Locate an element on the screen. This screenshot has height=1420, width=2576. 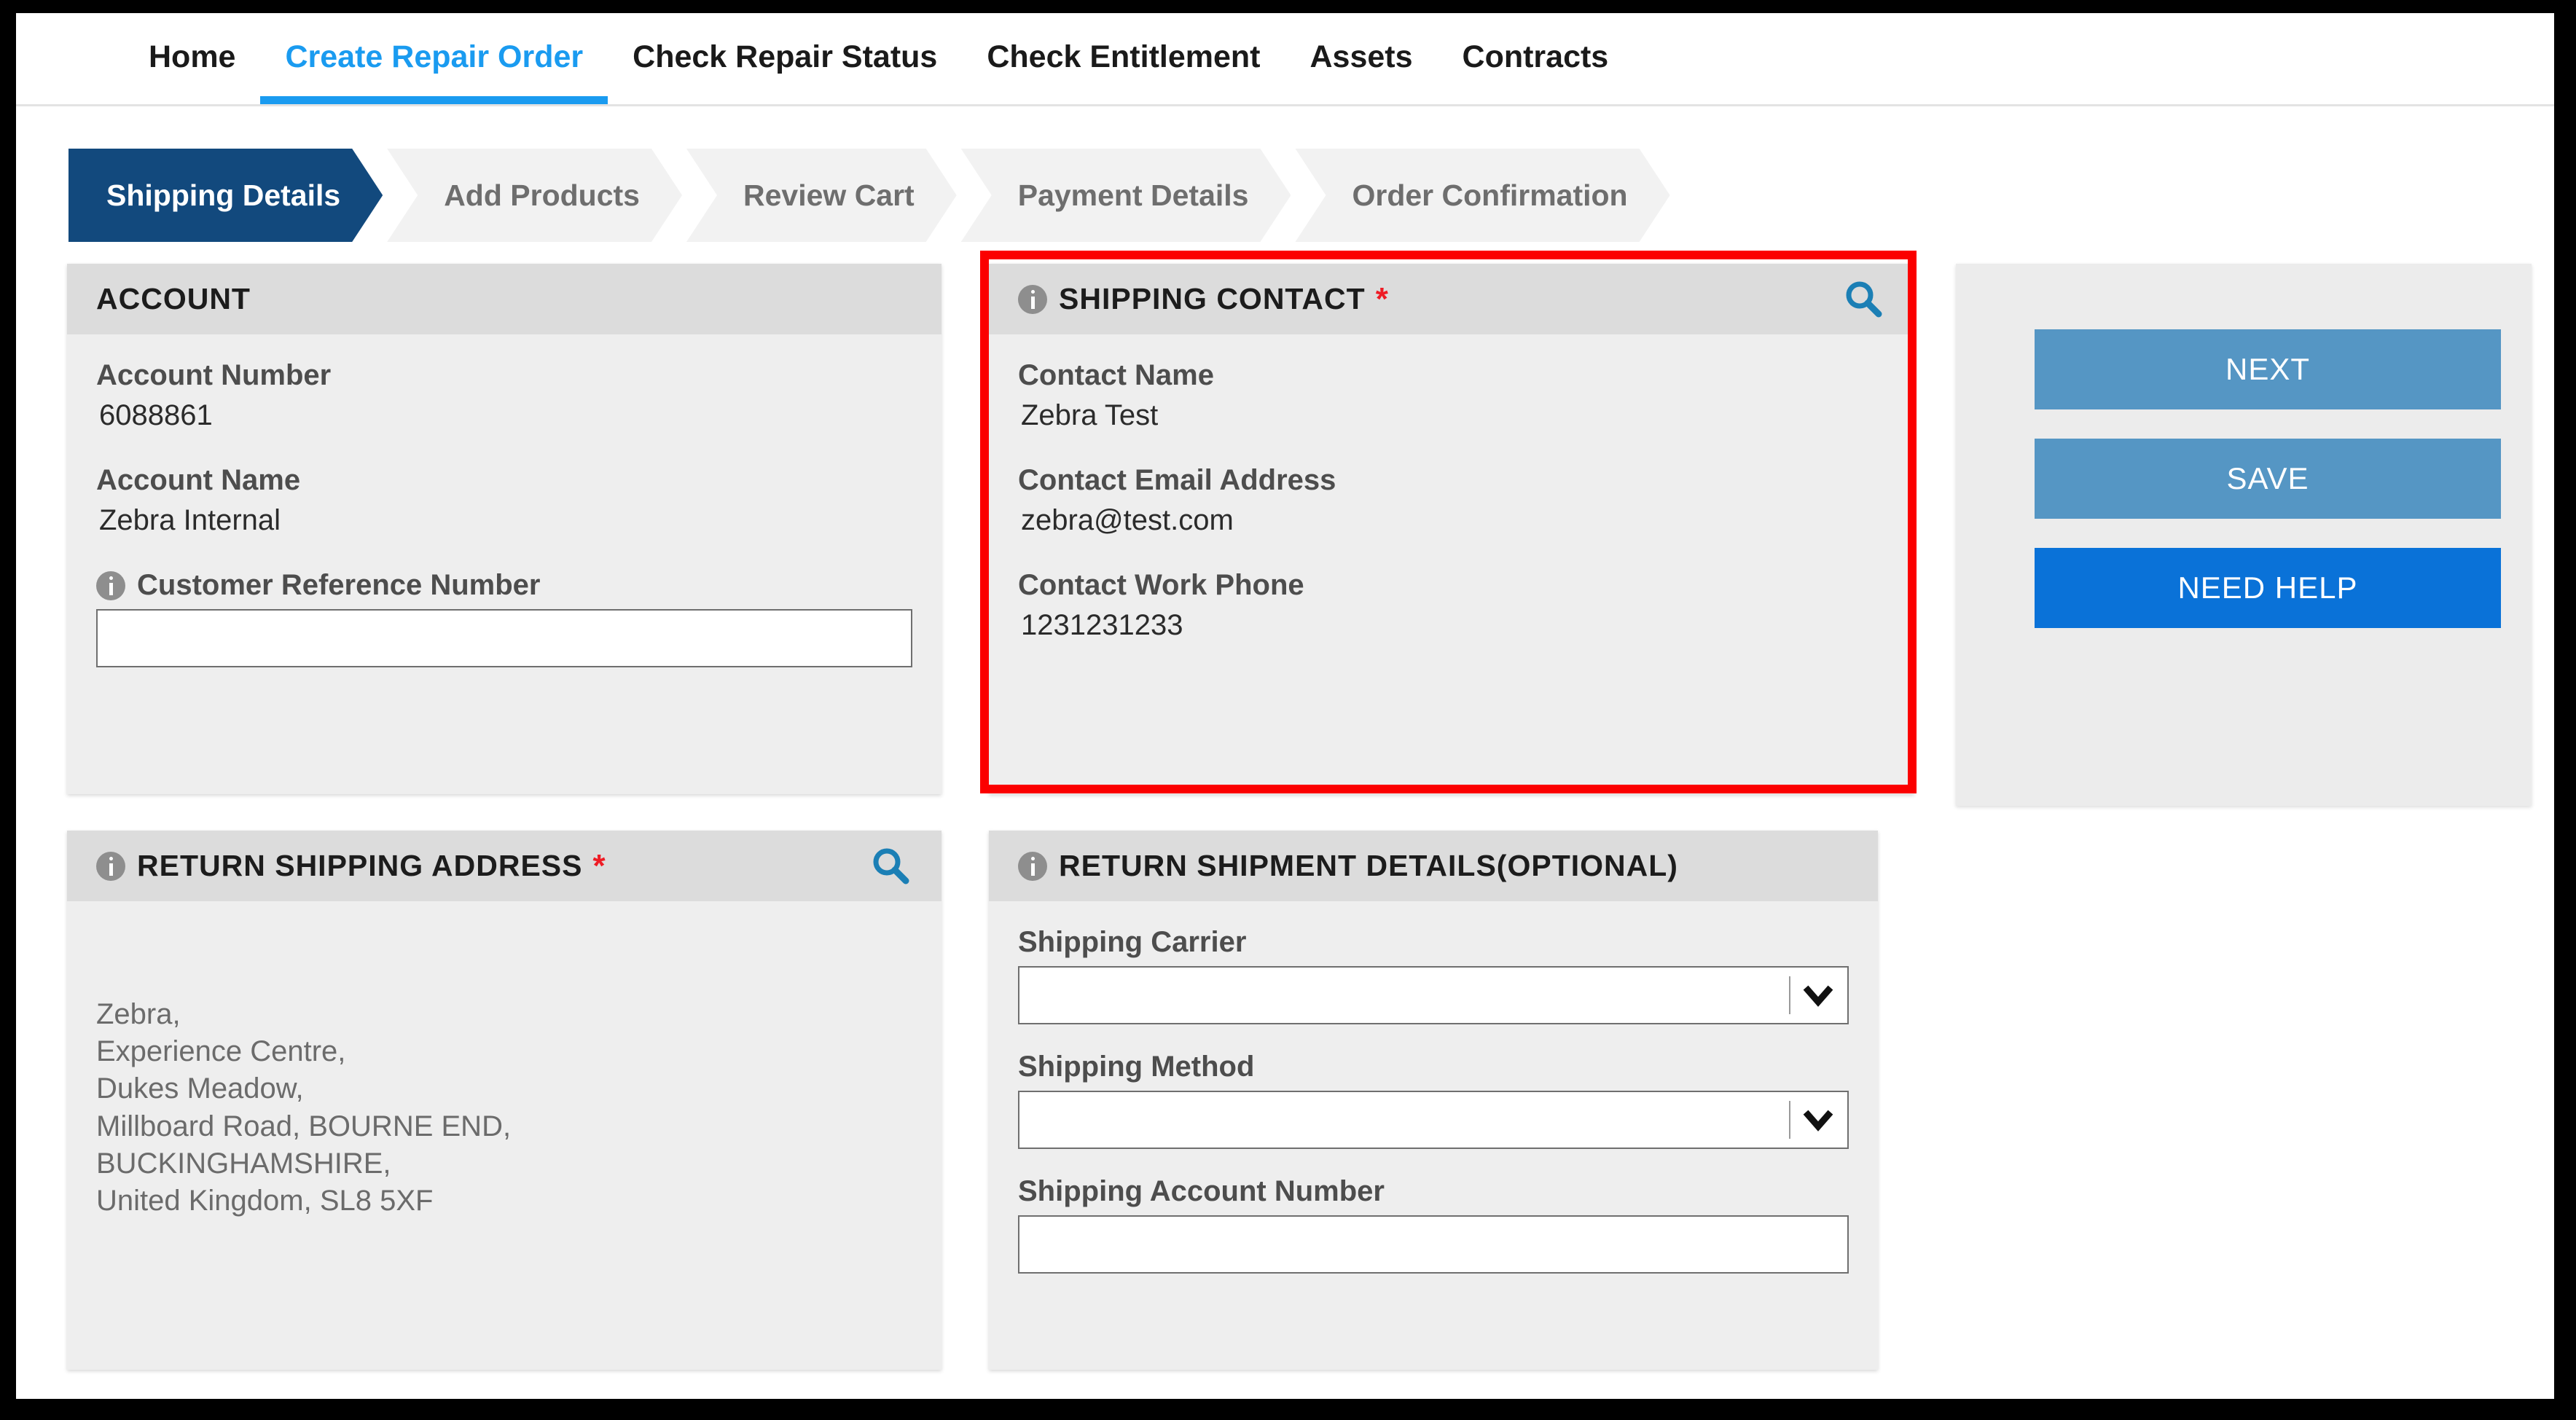
contact-email-field: Contact Email Address zebra@test.com is located at coordinates (1451, 500).